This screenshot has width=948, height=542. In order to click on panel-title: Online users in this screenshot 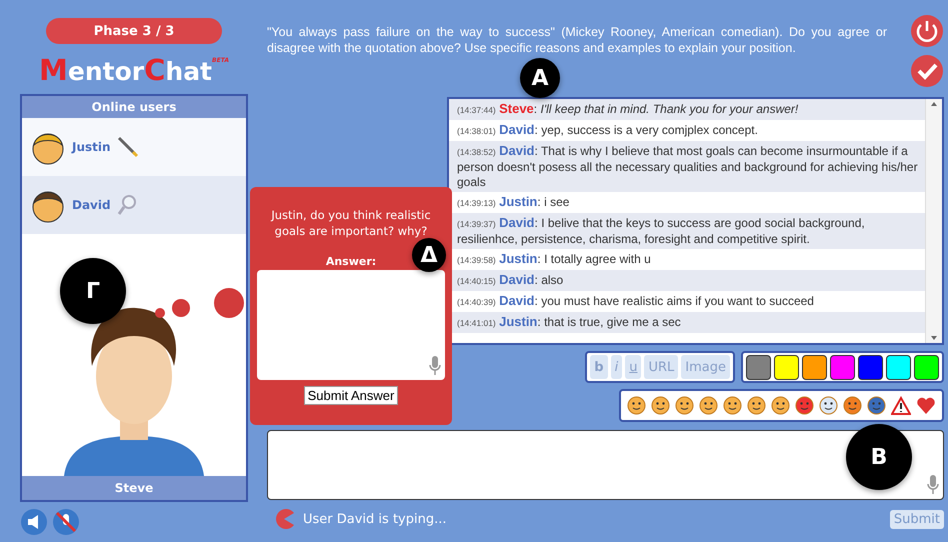, I will do `click(134, 107)`.